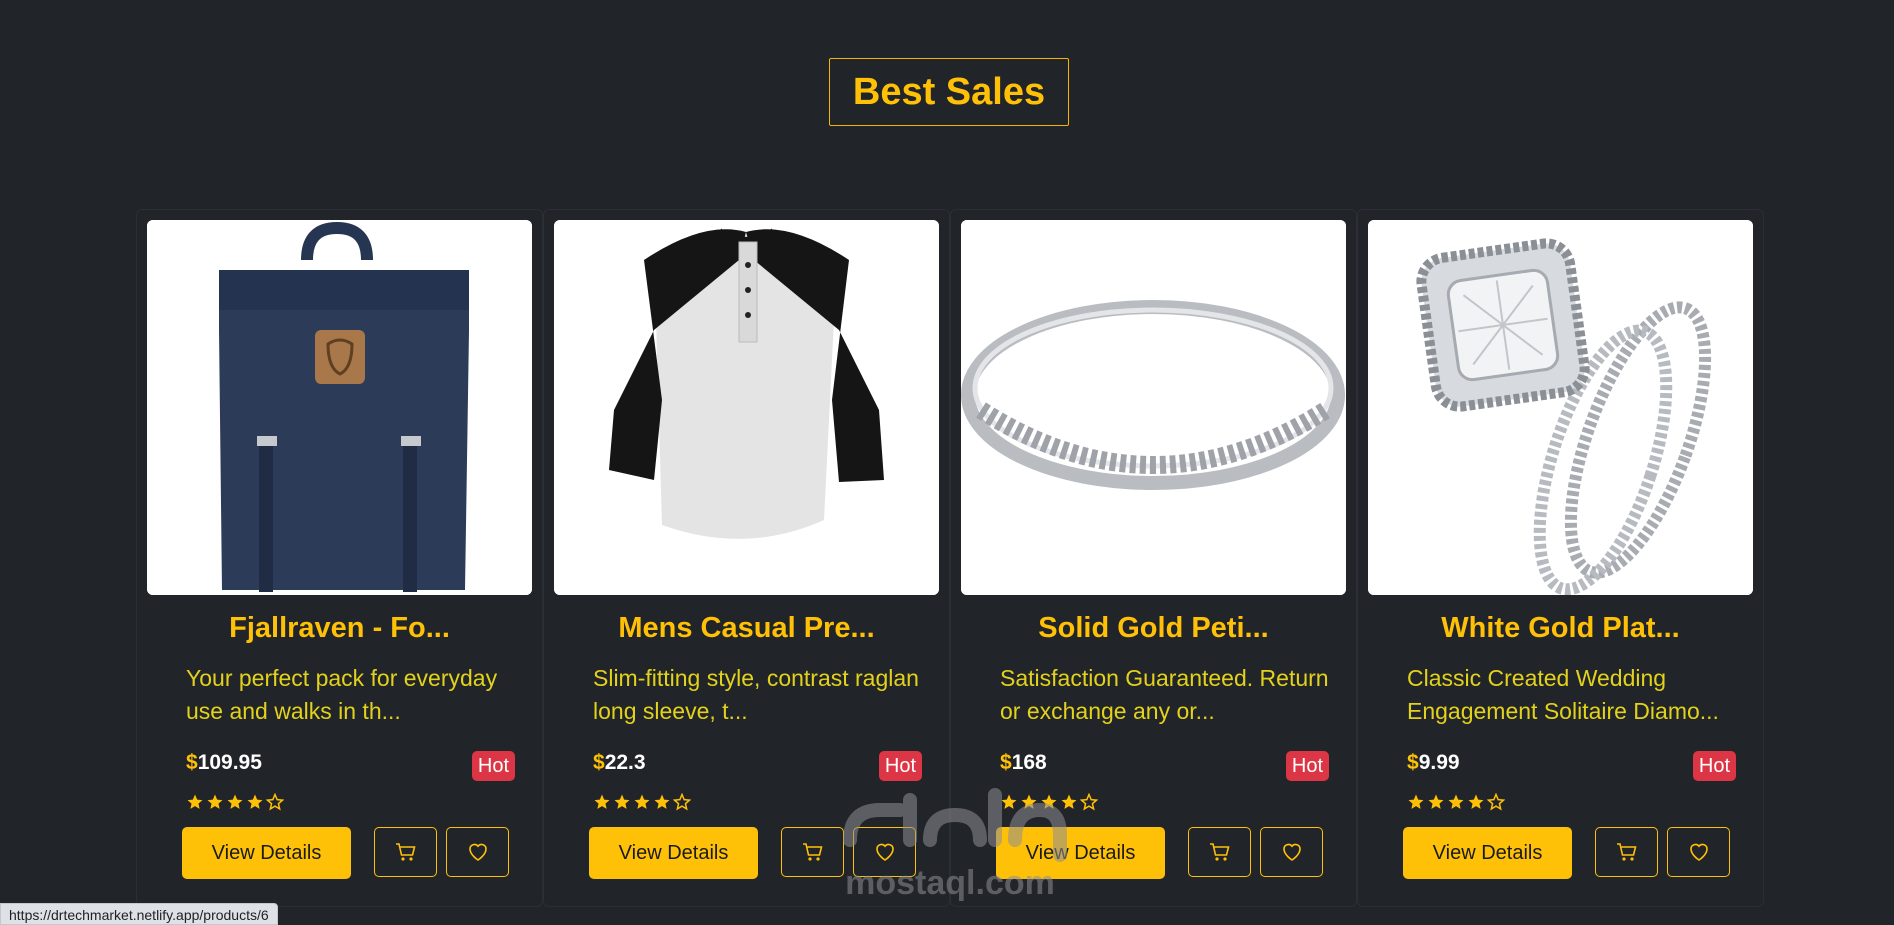 This screenshot has width=1894, height=925. Describe the element at coordinates (229, 762) in the screenshot. I see `price-value: 109.95` at that location.